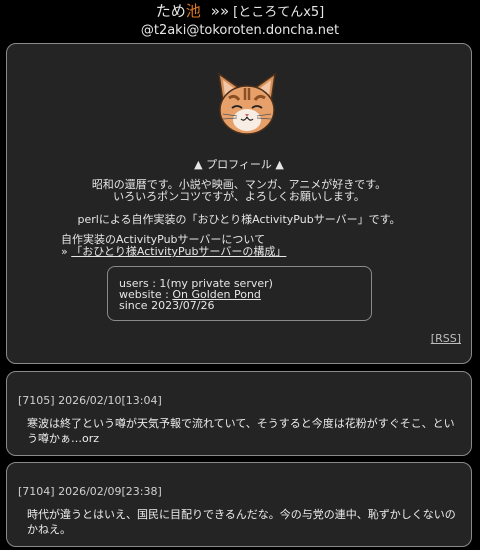 This screenshot has width=480, height=550. What do you see at coordinates (239, 196) in the screenshot?
I see `bio-line: いろいろポンコツですが、よろしくお願いします。` at bounding box center [239, 196].